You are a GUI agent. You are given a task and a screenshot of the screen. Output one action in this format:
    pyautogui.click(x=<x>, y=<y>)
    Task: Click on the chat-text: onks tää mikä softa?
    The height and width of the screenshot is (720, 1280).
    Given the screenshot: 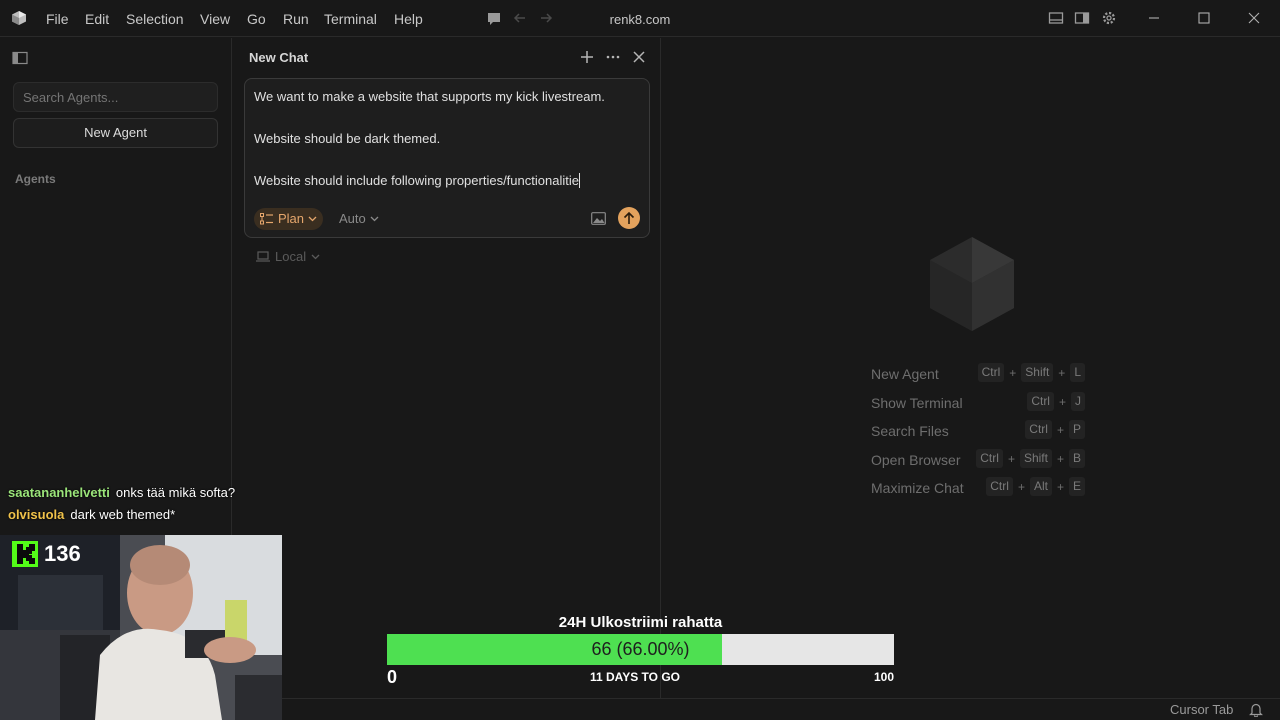 What is the action you would take?
    pyautogui.click(x=175, y=492)
    